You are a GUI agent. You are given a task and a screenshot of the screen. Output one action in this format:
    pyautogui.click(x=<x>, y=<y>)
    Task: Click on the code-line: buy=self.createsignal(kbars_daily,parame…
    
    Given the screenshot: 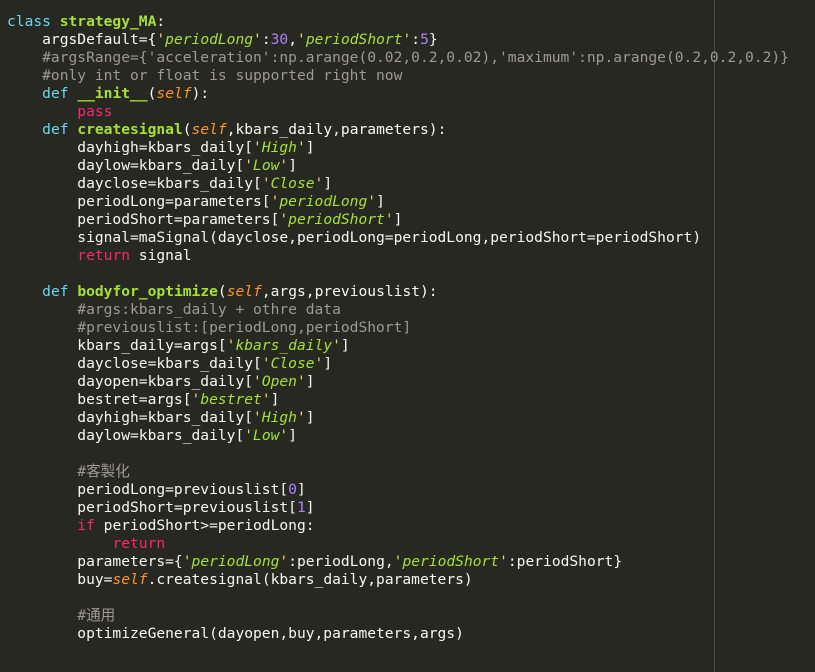 What is the action you would take?
    pyautogui.click(x=411, y=580)
    